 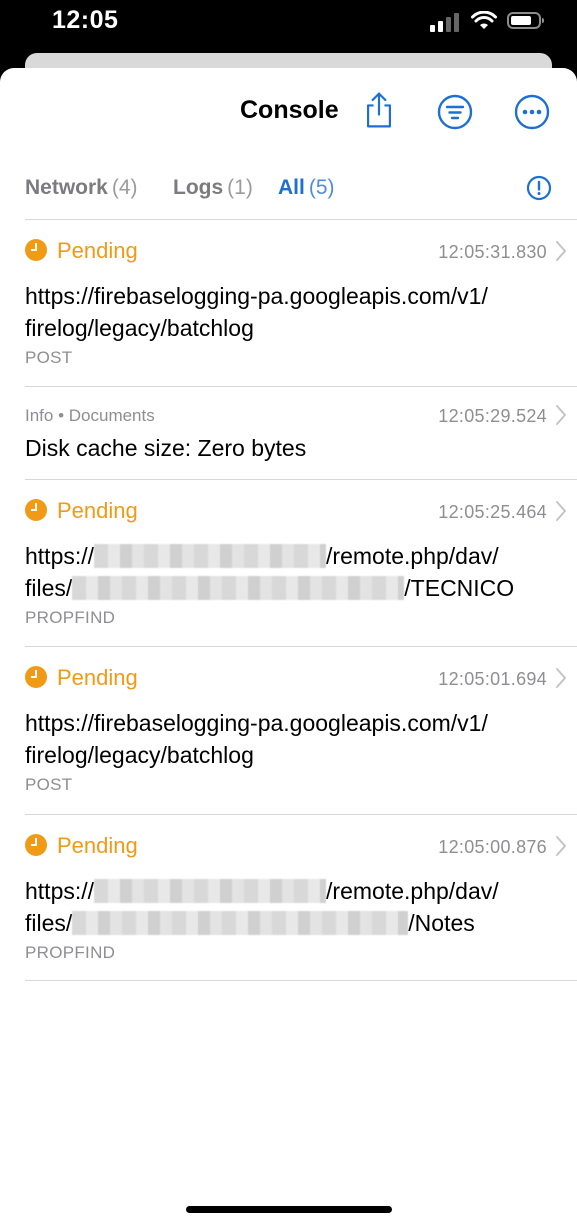 I want to click on log-category: Info • Documents, so click(x=90, y=415).